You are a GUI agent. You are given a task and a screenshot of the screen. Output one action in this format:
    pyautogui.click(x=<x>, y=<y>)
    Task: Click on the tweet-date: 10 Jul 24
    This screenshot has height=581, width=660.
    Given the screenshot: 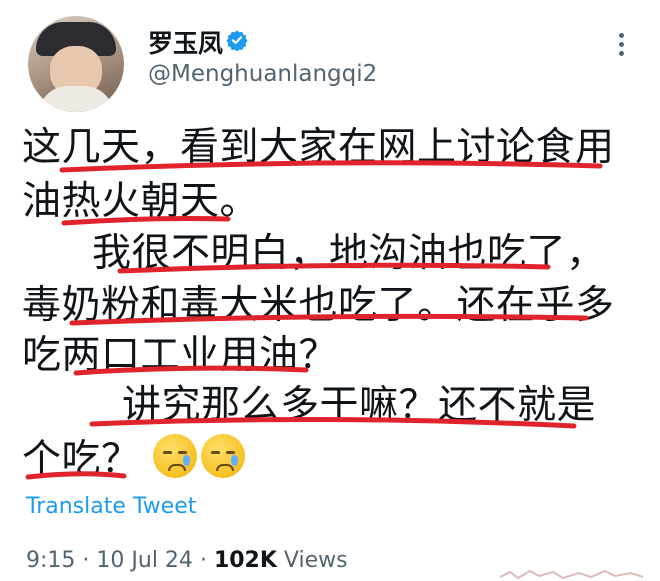 What is the action you would take?
    pyautogui.click(x=144, y=560)
    